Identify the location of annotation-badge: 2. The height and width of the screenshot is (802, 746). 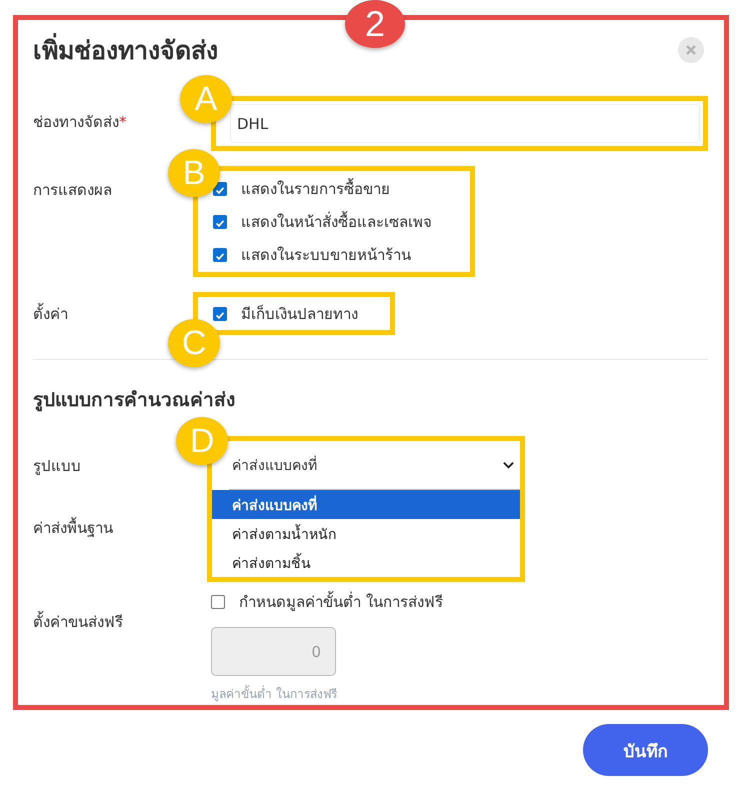
(375, 24).